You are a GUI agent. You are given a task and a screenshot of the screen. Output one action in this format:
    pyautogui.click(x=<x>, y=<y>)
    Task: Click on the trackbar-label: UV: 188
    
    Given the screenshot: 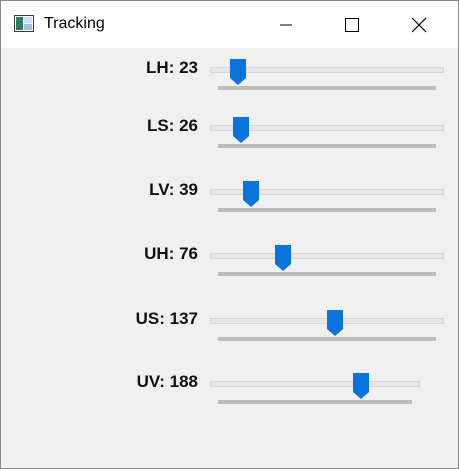 What is the action you would take?
    pyautogui.click(x=167, y=381)
    